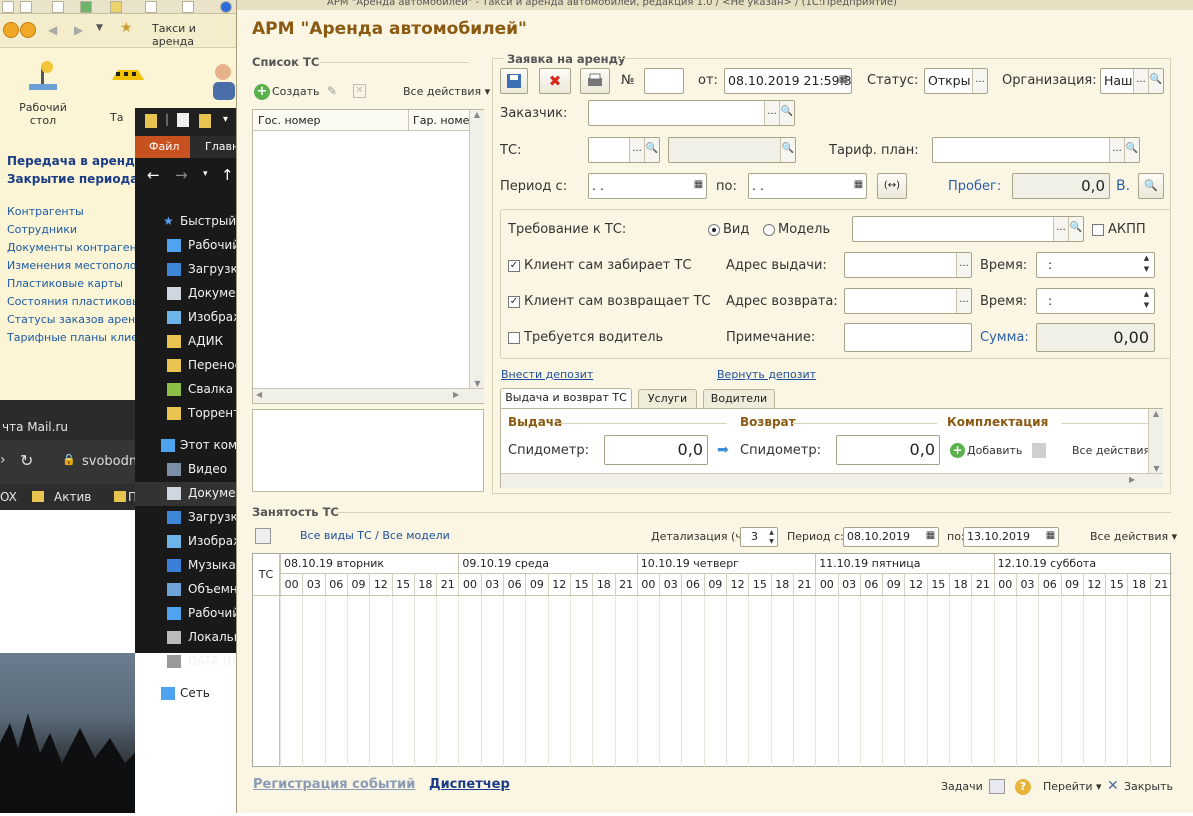 The height and width of the screenshot is (816, 1193). Describe the element at coordinates (1098, 230) in the screenshot. I see `akpp-checkbox` at that location.